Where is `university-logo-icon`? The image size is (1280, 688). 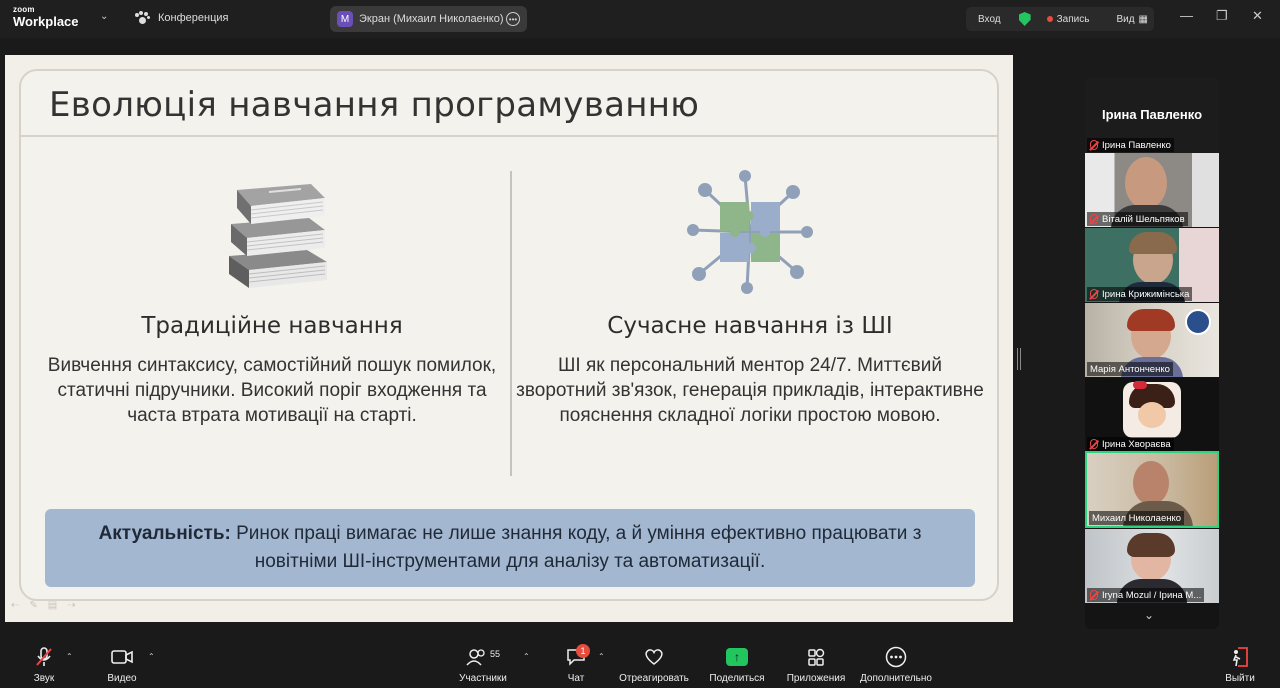
university-logo-icon is located at coordinates (1198, 322).